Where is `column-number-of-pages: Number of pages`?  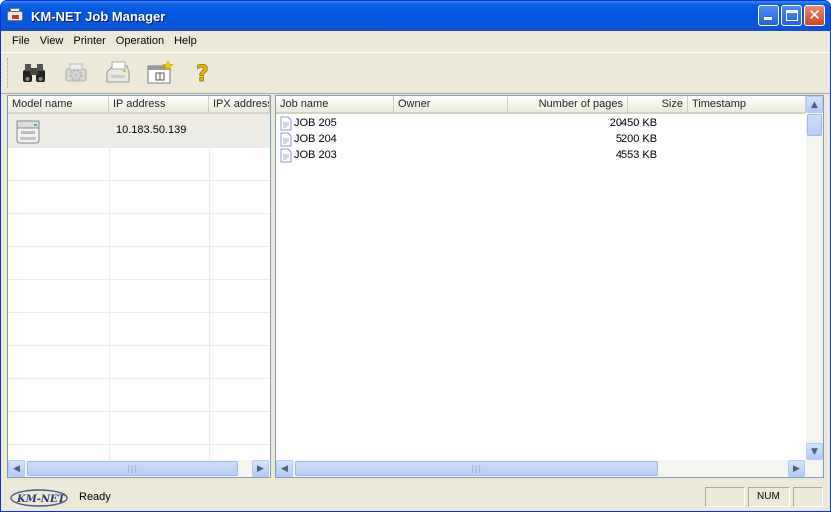
column-number-of-pages: Number of pages is located at coordinates (568, 104).